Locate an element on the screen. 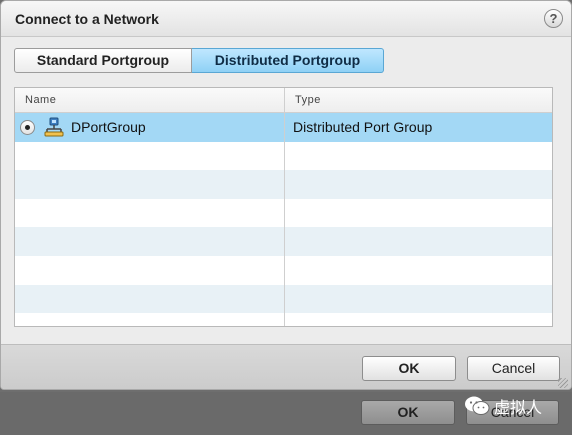  watermark: 虚拟人 is located at coordinates (503, 406).